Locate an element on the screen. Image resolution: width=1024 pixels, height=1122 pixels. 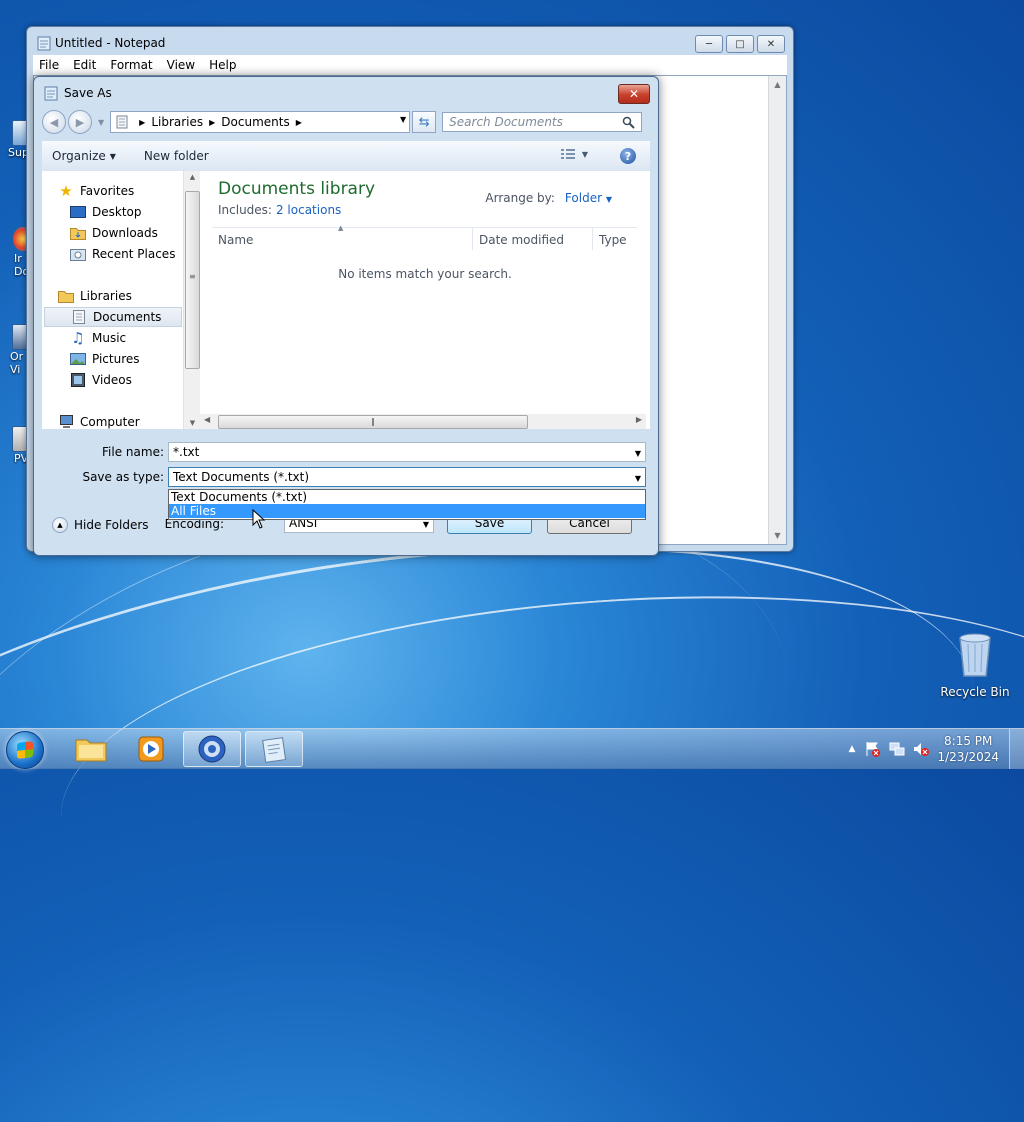
close-button: ✕ is located at coordinates (771, 44).